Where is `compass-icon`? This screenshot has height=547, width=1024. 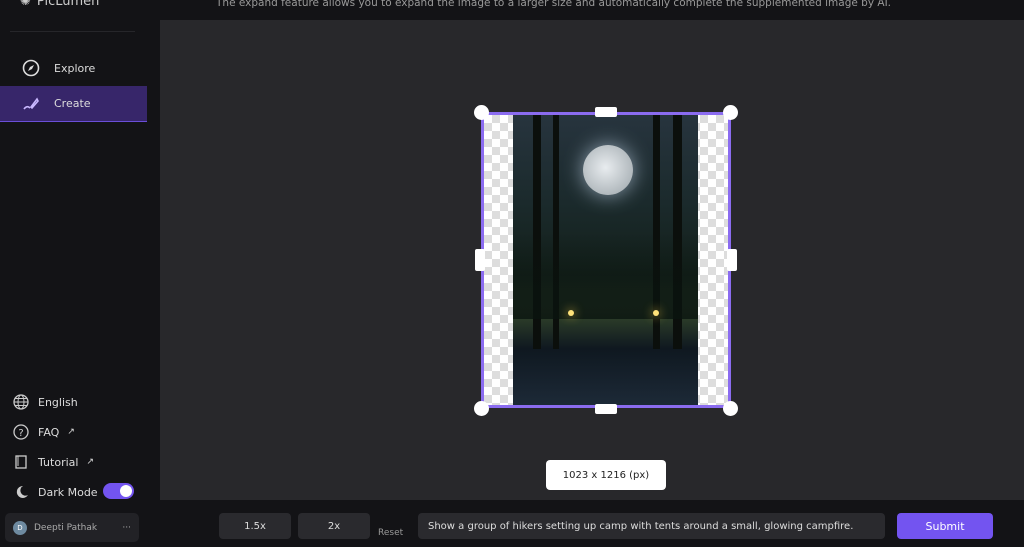
compass-icon is located at coordinates (31, 68).